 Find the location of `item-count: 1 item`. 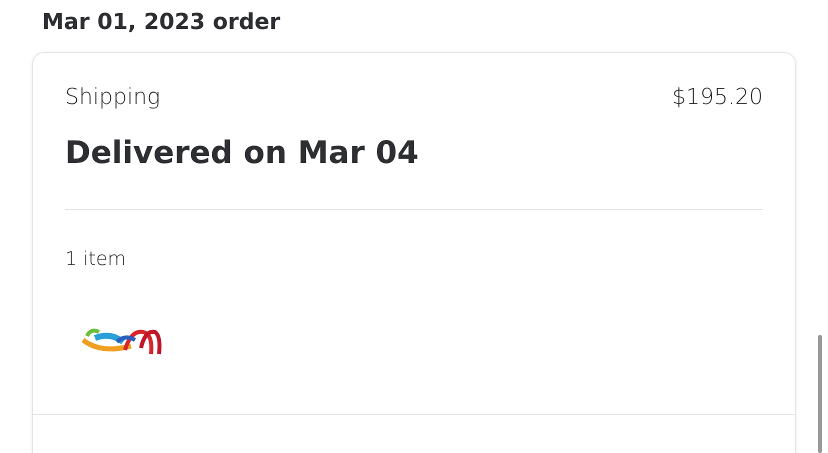

item-count: 1 item is located at coordinates (96, 259).